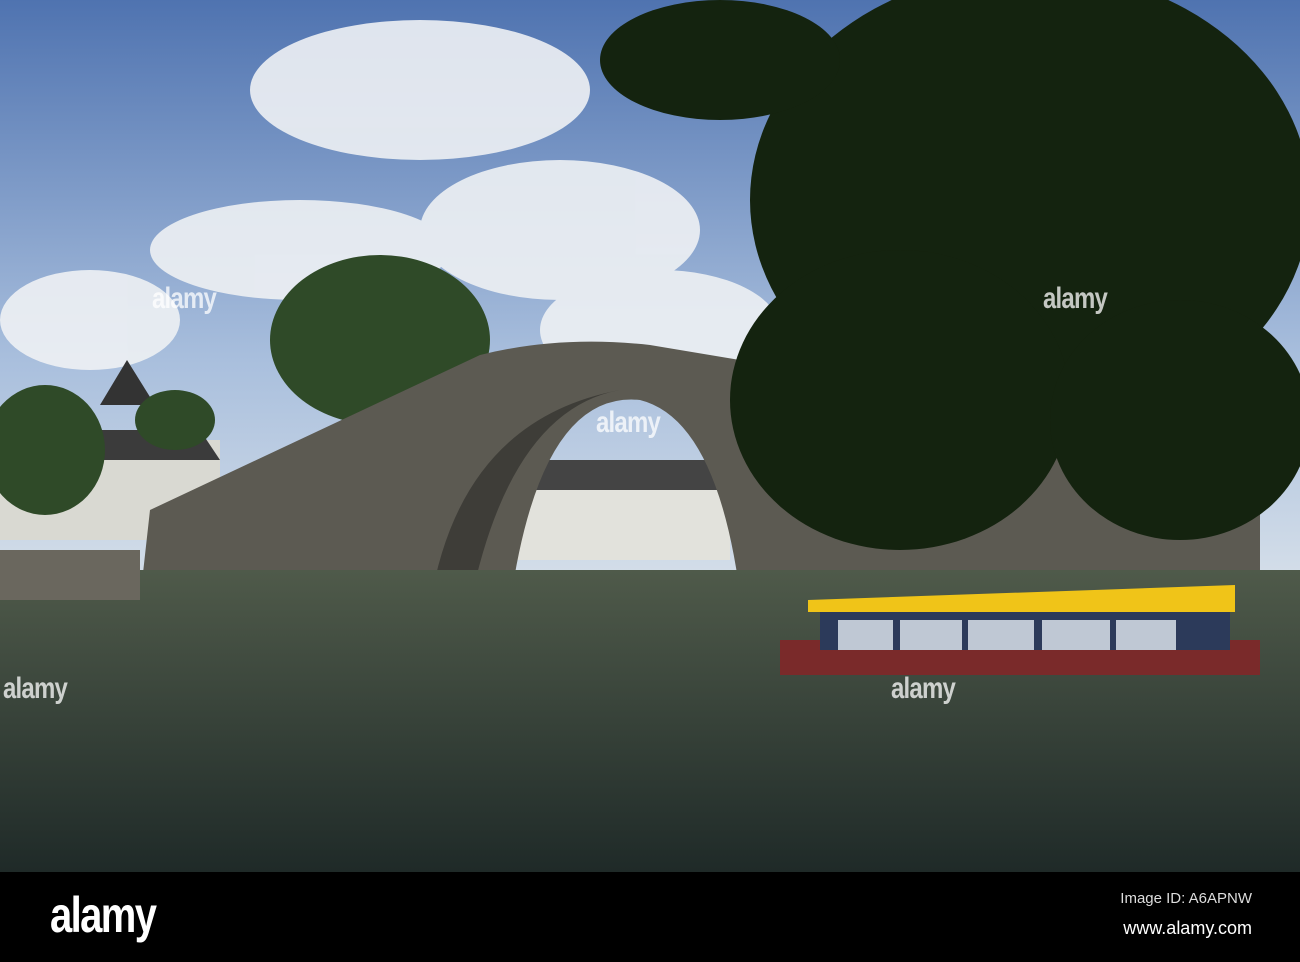 The width and height of the screenshot is (1300, 962). Describe the element at coordinates (1186, 898) in the screenshot. I see `image-id: Image ID: A6APNW` at that location.